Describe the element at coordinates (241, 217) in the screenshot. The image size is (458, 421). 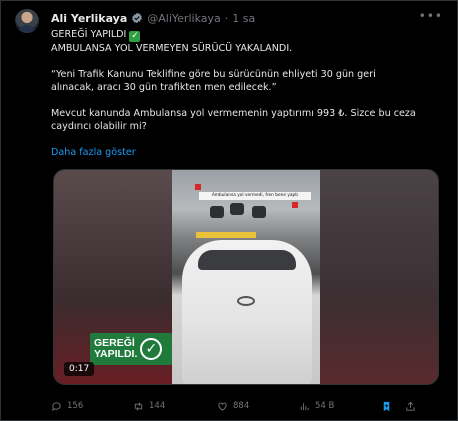
I see `traffic-cars` at that location.